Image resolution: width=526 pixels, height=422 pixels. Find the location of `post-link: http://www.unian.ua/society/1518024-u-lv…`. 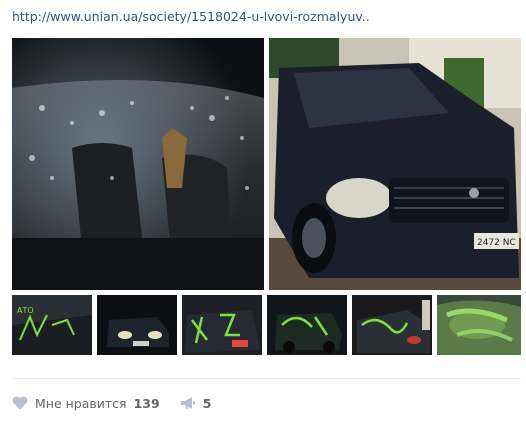

post-link: http://www.unian.ua/society/1518024-u-lv… is located at coordinates (262, 16).